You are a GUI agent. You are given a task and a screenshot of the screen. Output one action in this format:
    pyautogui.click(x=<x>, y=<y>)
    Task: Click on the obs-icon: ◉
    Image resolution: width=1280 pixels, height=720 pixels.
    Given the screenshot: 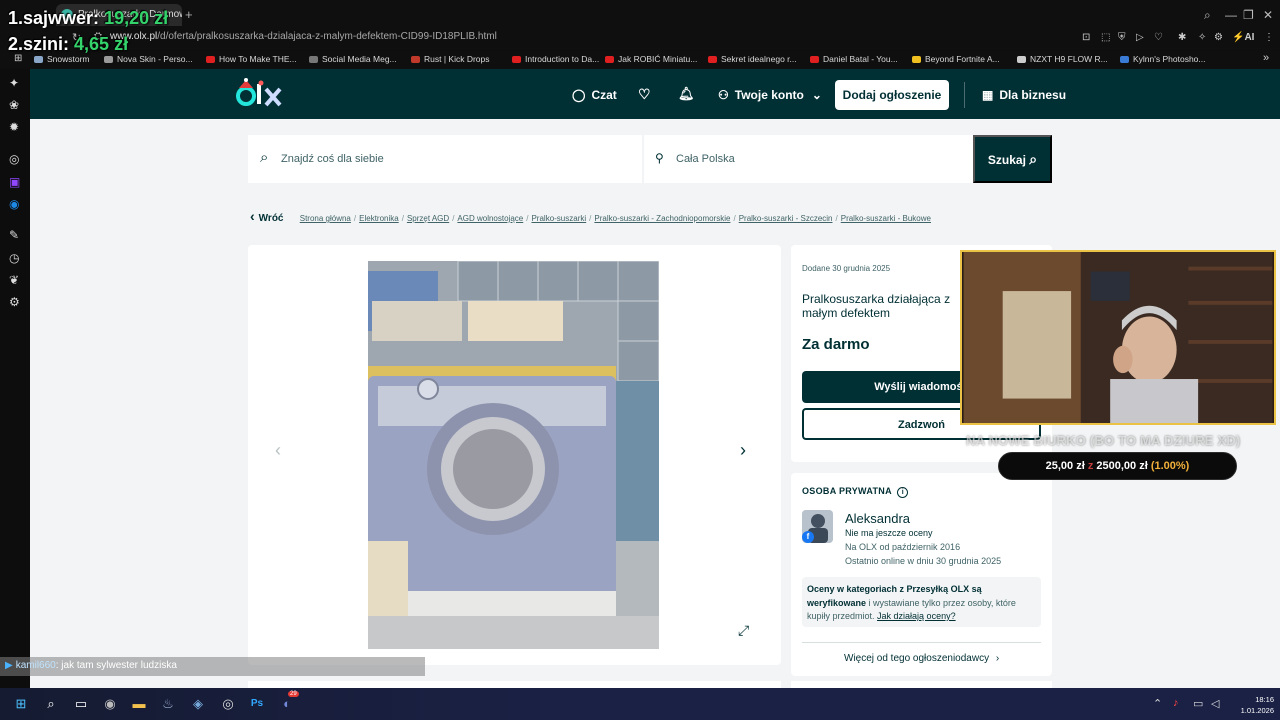 What is the action you would take?
    pyautogui.click(x=110, y=704)
    